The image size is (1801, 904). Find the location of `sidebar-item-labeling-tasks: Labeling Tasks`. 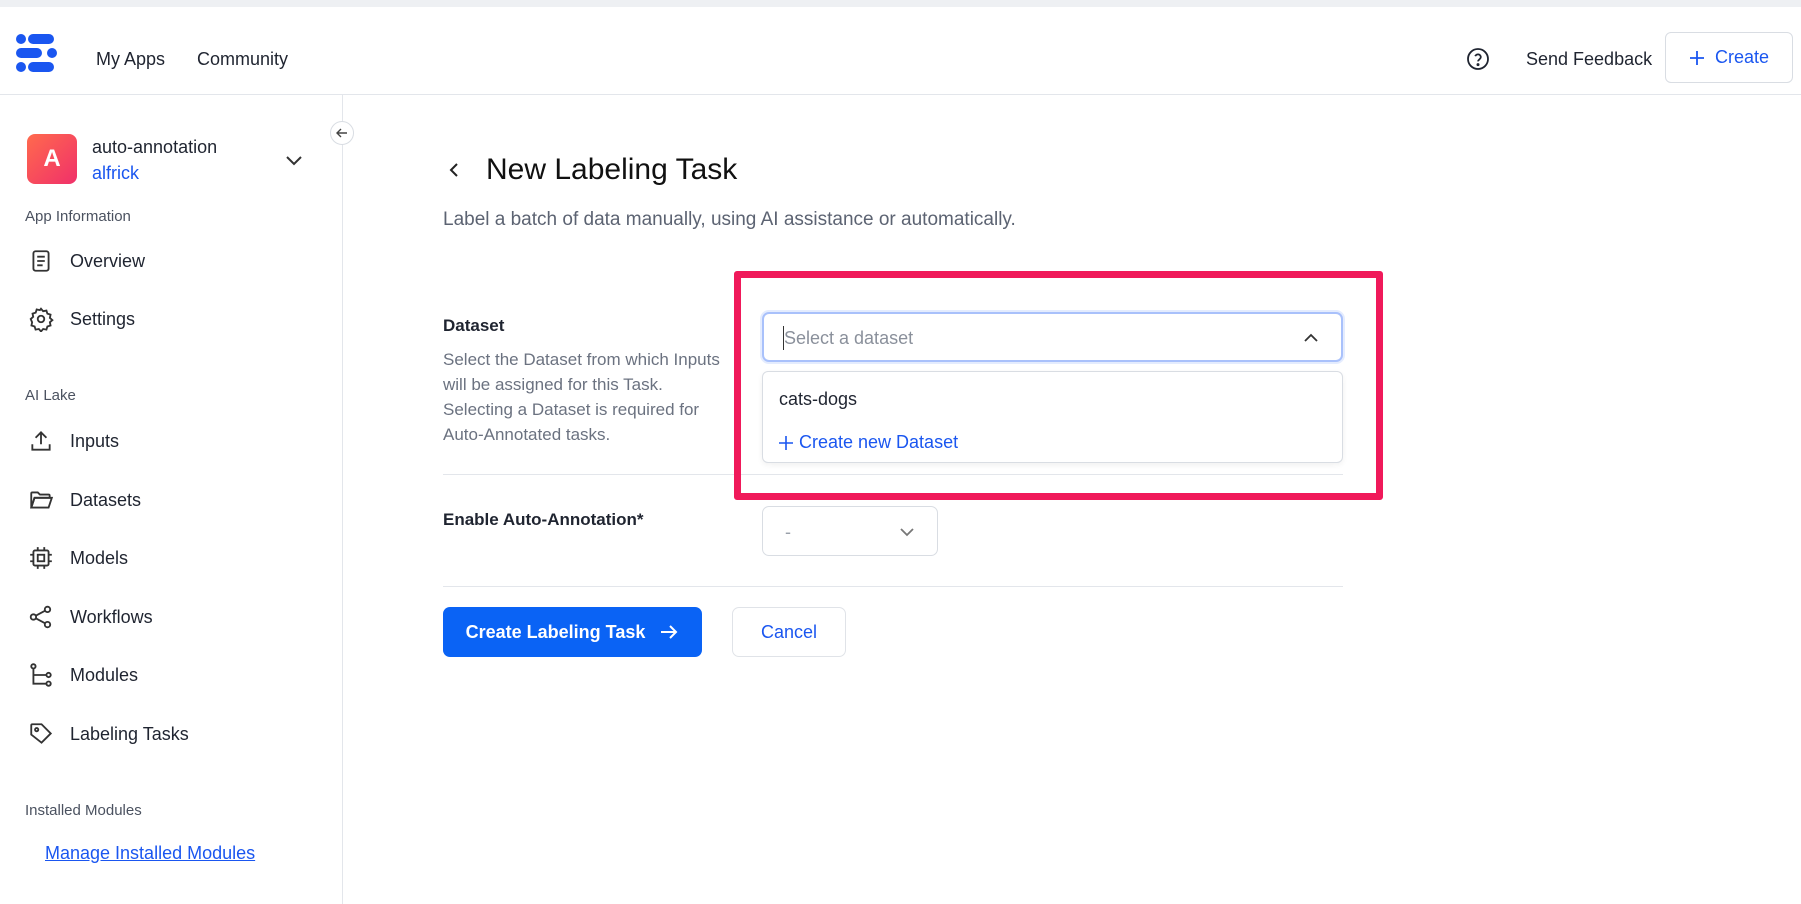

sidebar-item-labeling-tasks: Labeling Tasks is located at coordinates (108, 734).